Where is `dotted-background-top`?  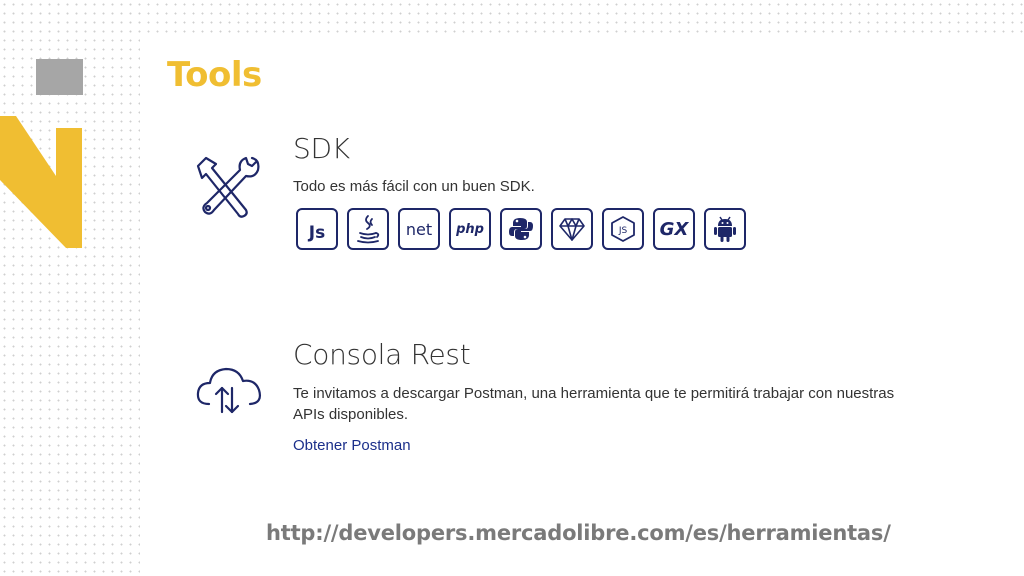
dotted-background-top is located at coordinates (512, 18).